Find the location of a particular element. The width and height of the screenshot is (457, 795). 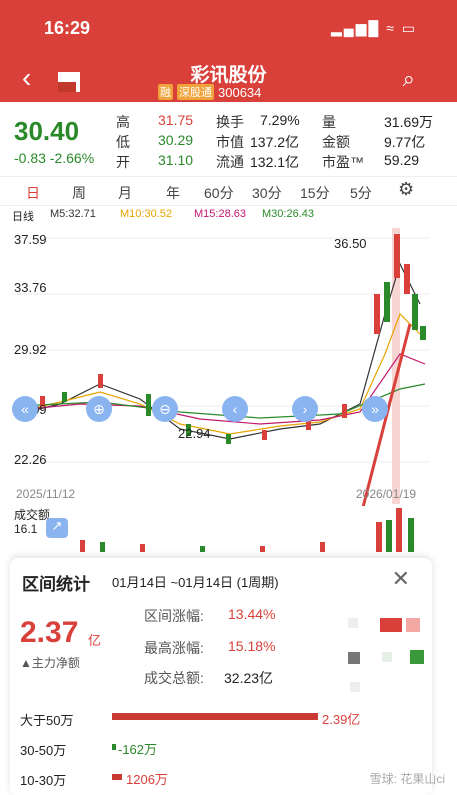

system-icons: ▂▄▆█ ≈ ▭ is located at coordinates (373, 28).